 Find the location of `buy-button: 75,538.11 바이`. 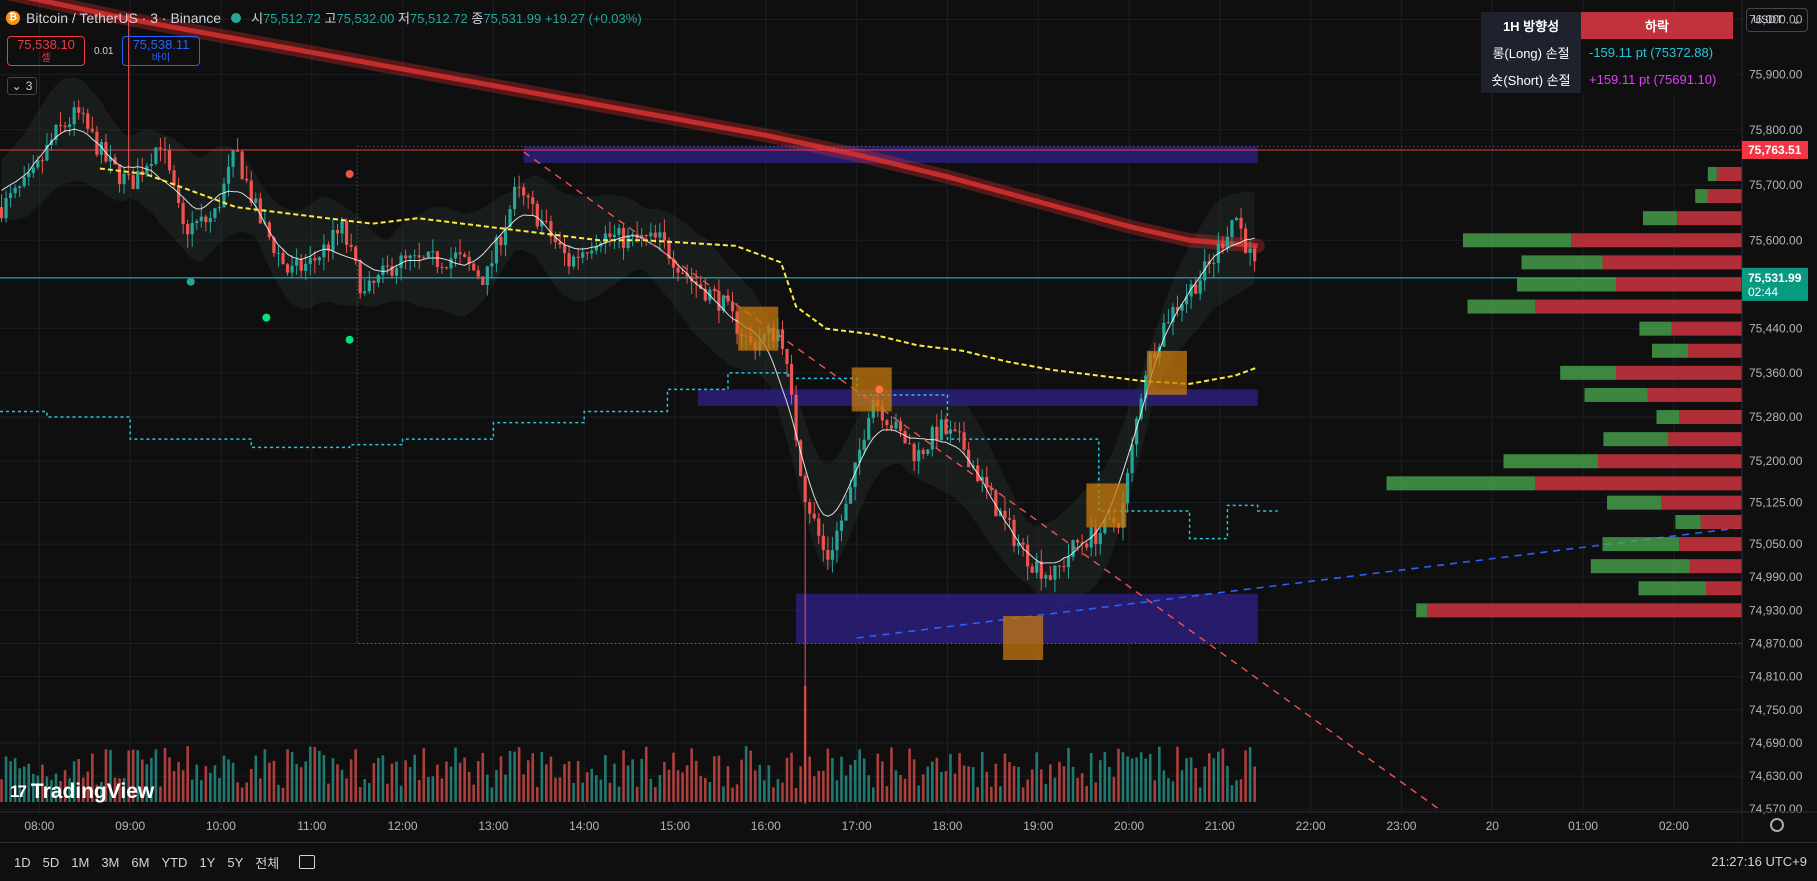

buy-button: 75,538.11 바이 is located at coordinates (161, 51).